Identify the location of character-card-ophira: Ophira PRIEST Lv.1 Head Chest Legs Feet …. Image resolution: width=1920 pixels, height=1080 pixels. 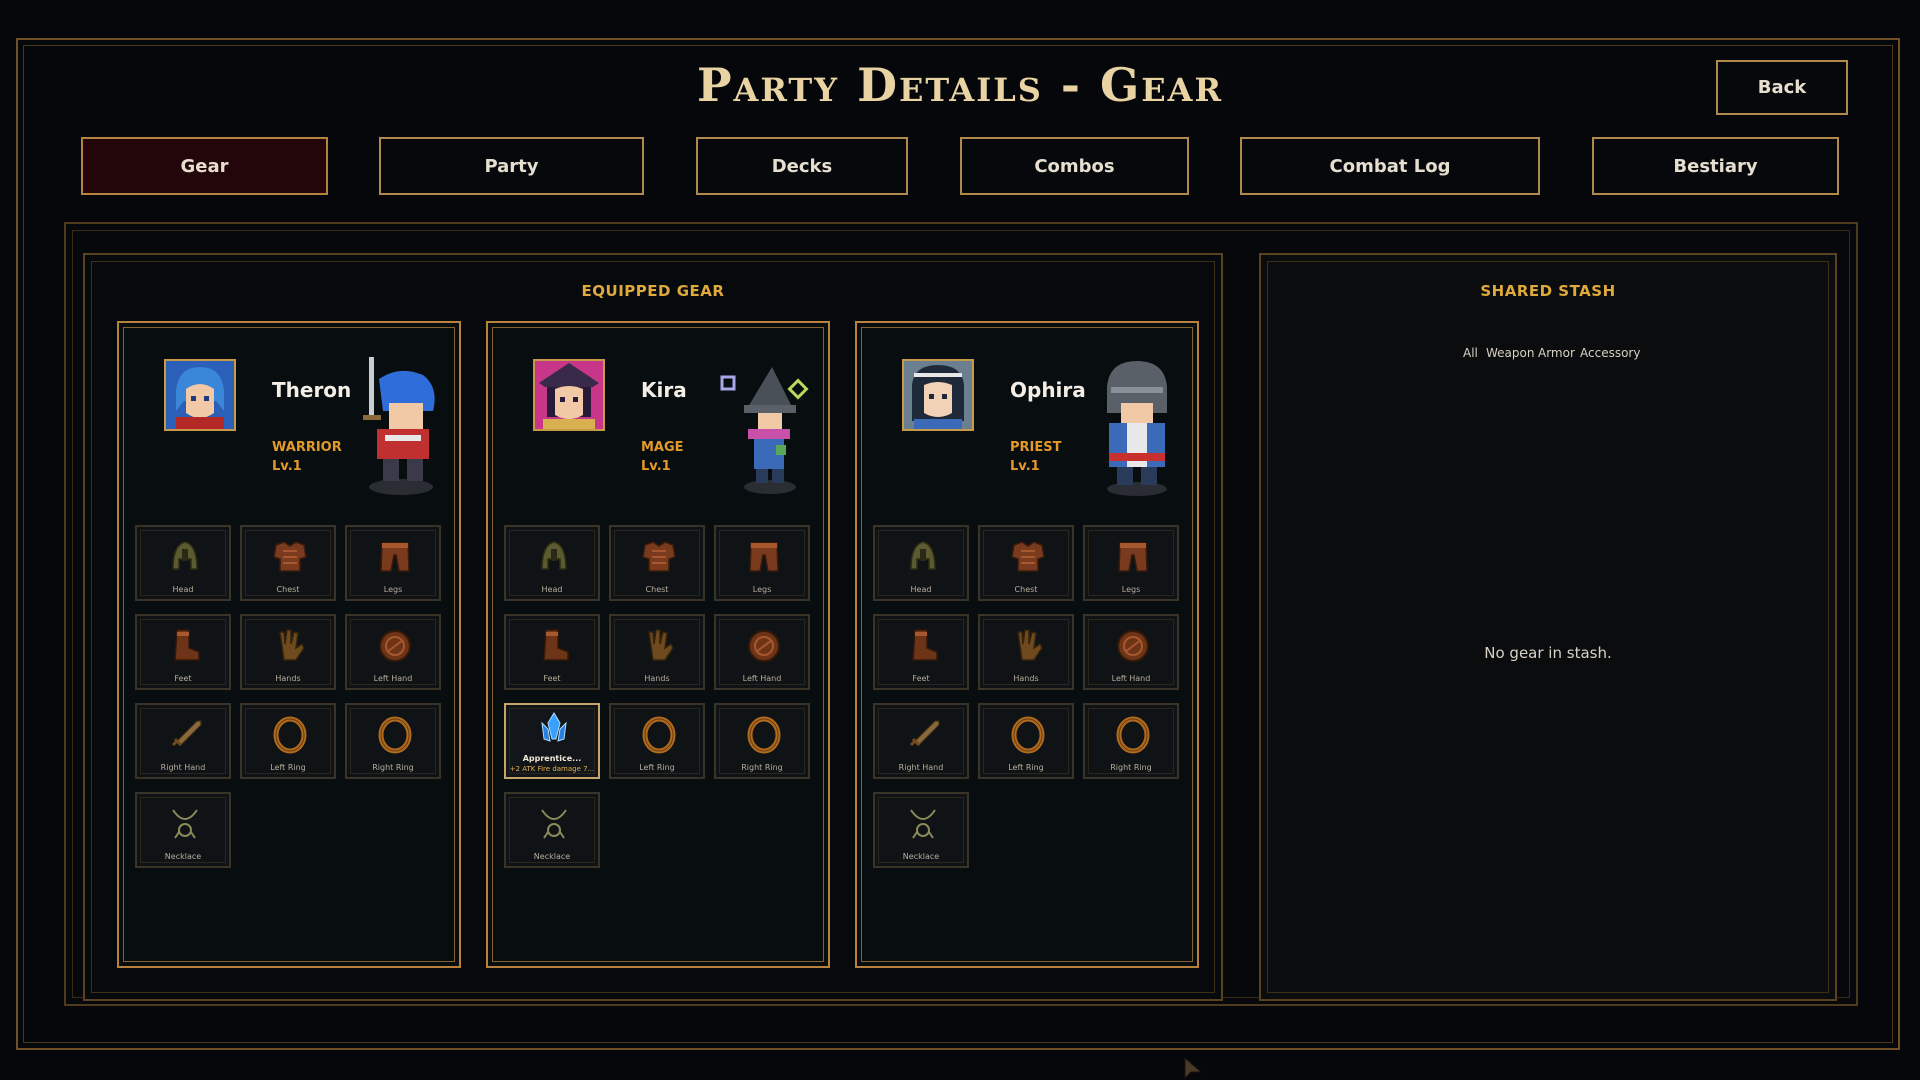
(1027, 644).